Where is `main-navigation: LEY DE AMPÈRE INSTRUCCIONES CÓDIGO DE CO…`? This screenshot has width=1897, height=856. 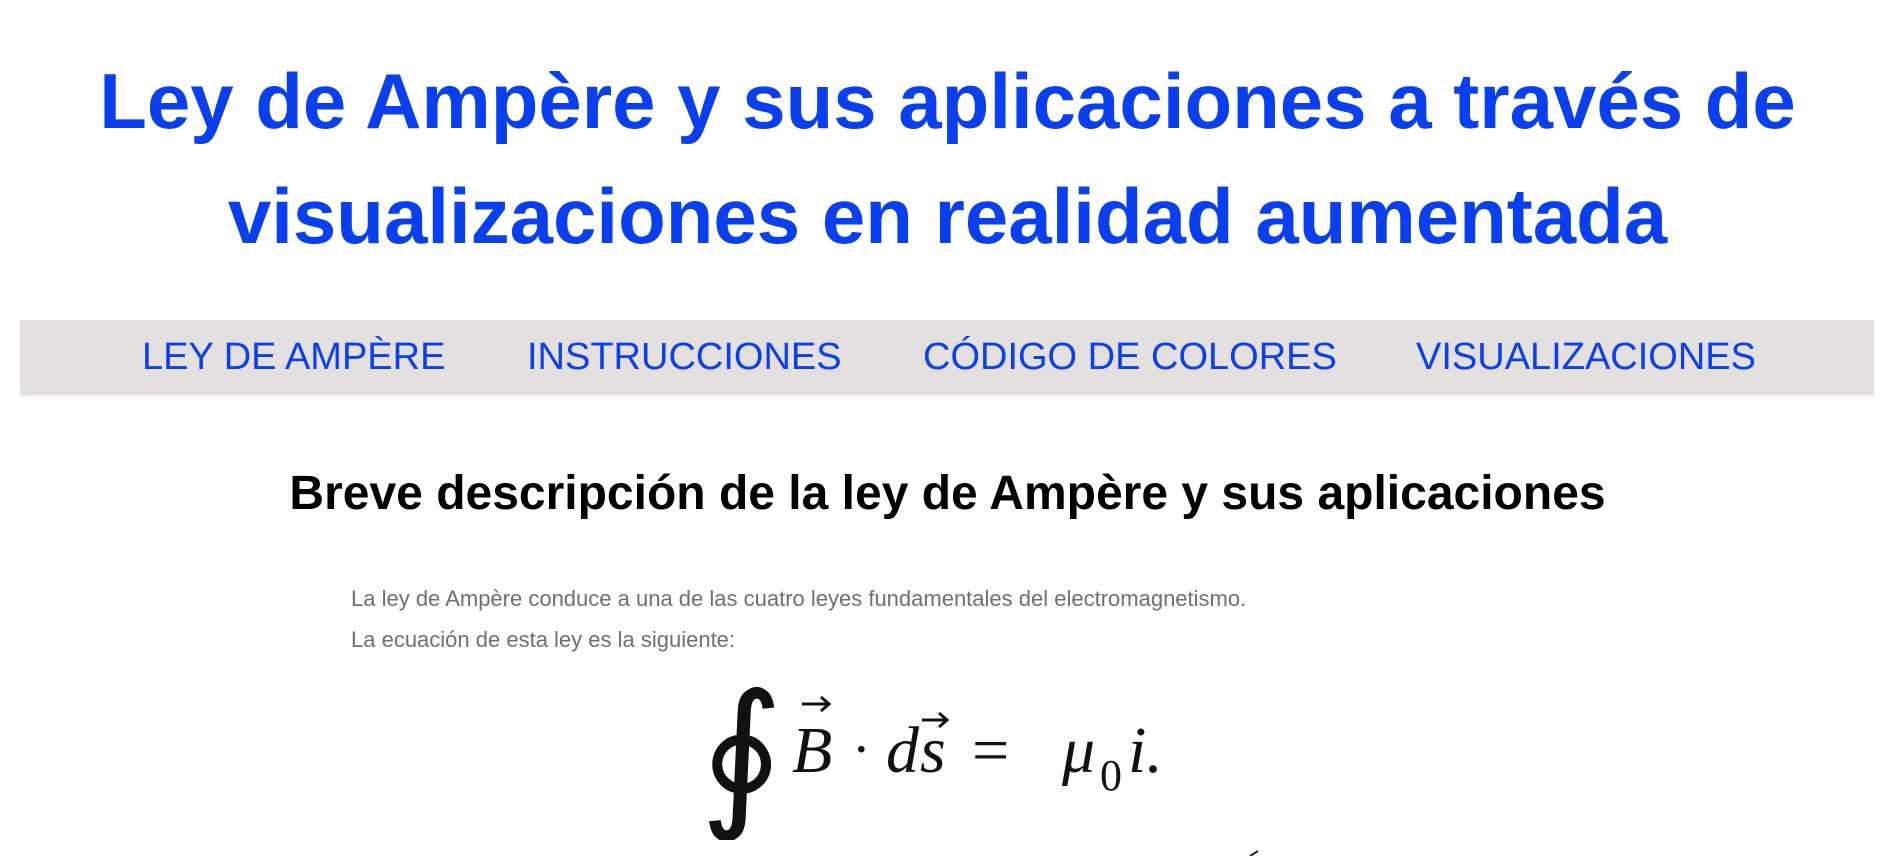
main-navigation: LEY DE AMPÈRE INSTRUCCIONES CÓDIGO DE CO… is located at coordinates (947, 357).